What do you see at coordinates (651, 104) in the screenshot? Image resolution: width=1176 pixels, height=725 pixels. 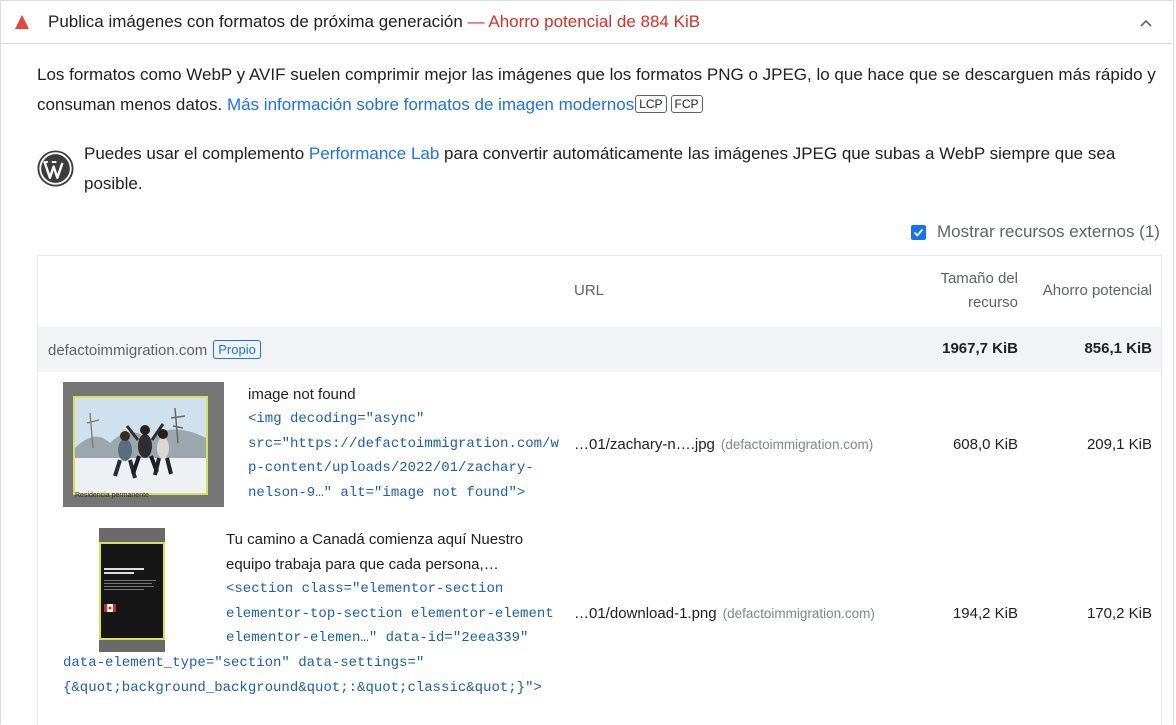 I see `lcp-badge: LCP` at bounding box center [651, 104].